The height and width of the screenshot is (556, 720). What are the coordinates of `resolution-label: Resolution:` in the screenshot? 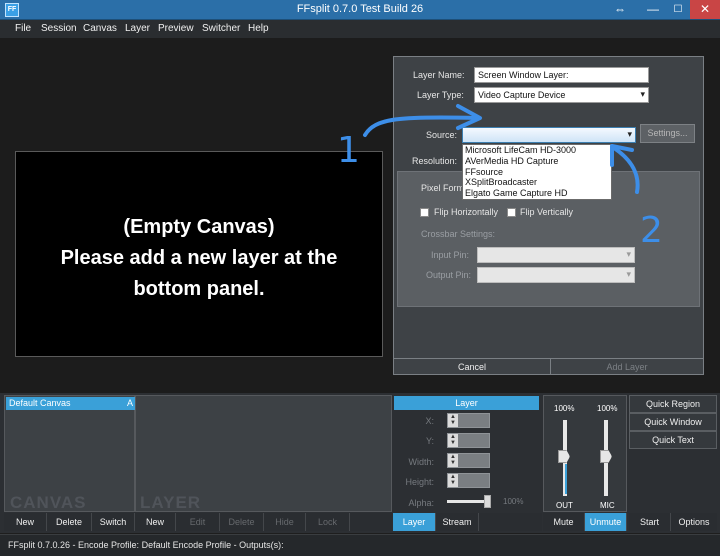 It's located at (435, 161).